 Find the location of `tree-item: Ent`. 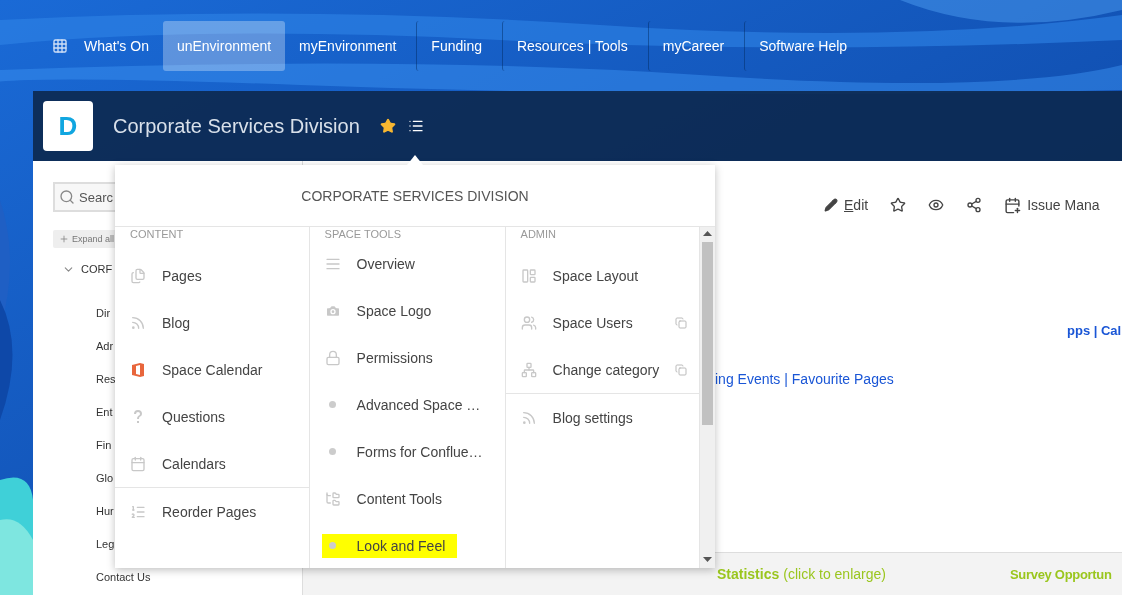

tree-item: Ent is located at coordinates (104, 411).